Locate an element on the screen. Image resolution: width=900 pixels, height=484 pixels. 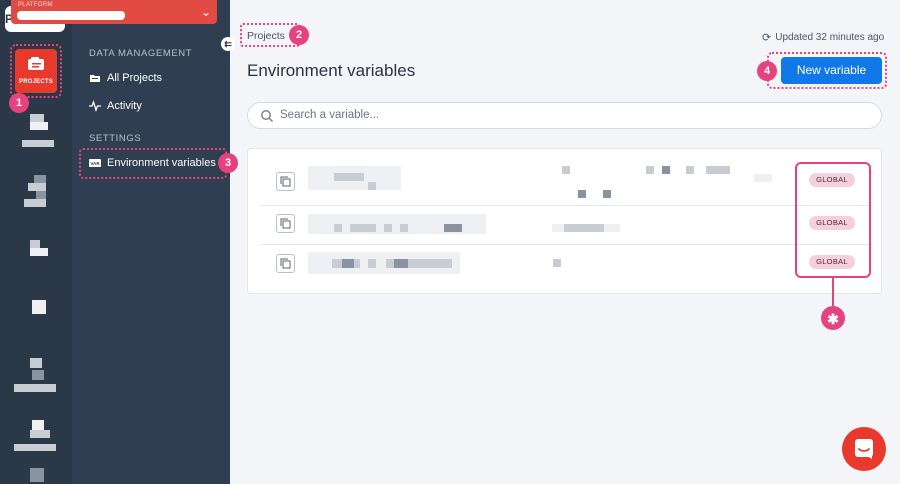
sidebar-item-activity: Activity is located at coordinates (115, 106).